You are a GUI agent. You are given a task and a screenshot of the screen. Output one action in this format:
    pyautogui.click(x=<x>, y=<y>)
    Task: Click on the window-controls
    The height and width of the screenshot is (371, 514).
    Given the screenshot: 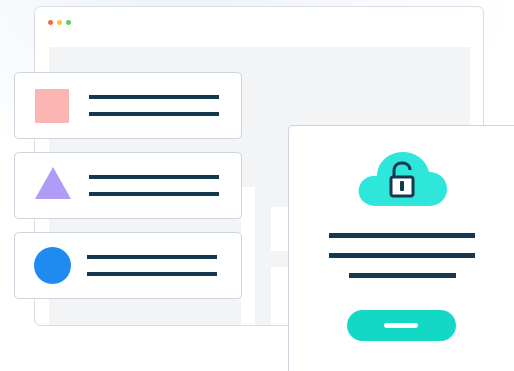 What is the action you would take?
    pyautogui.click(x=59, y=22)
    